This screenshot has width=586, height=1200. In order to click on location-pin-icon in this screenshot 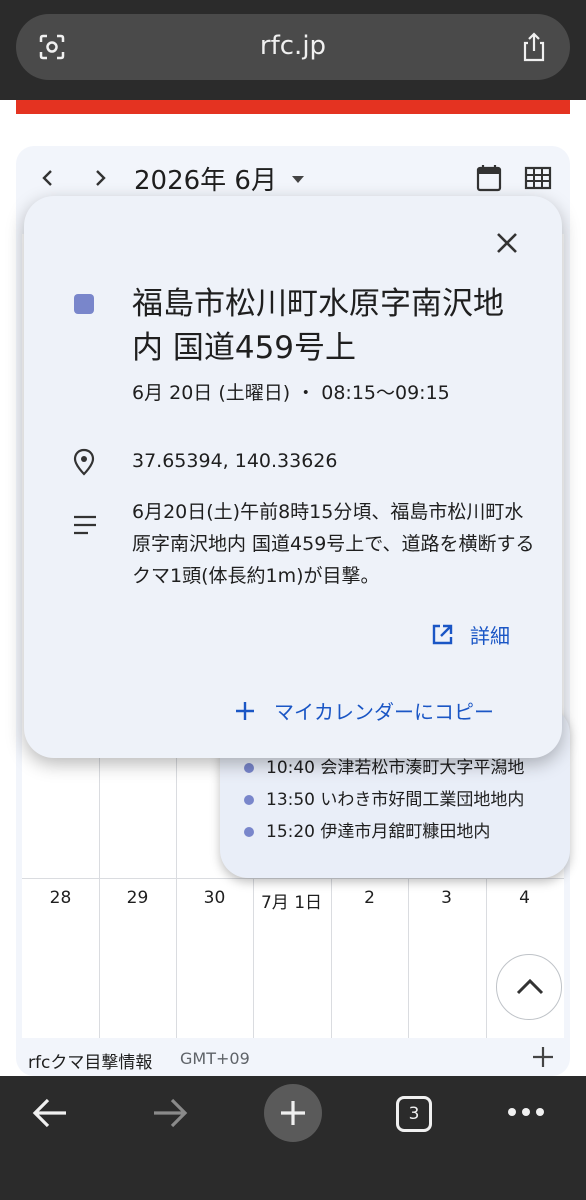, I will do `click(84, 462)`.